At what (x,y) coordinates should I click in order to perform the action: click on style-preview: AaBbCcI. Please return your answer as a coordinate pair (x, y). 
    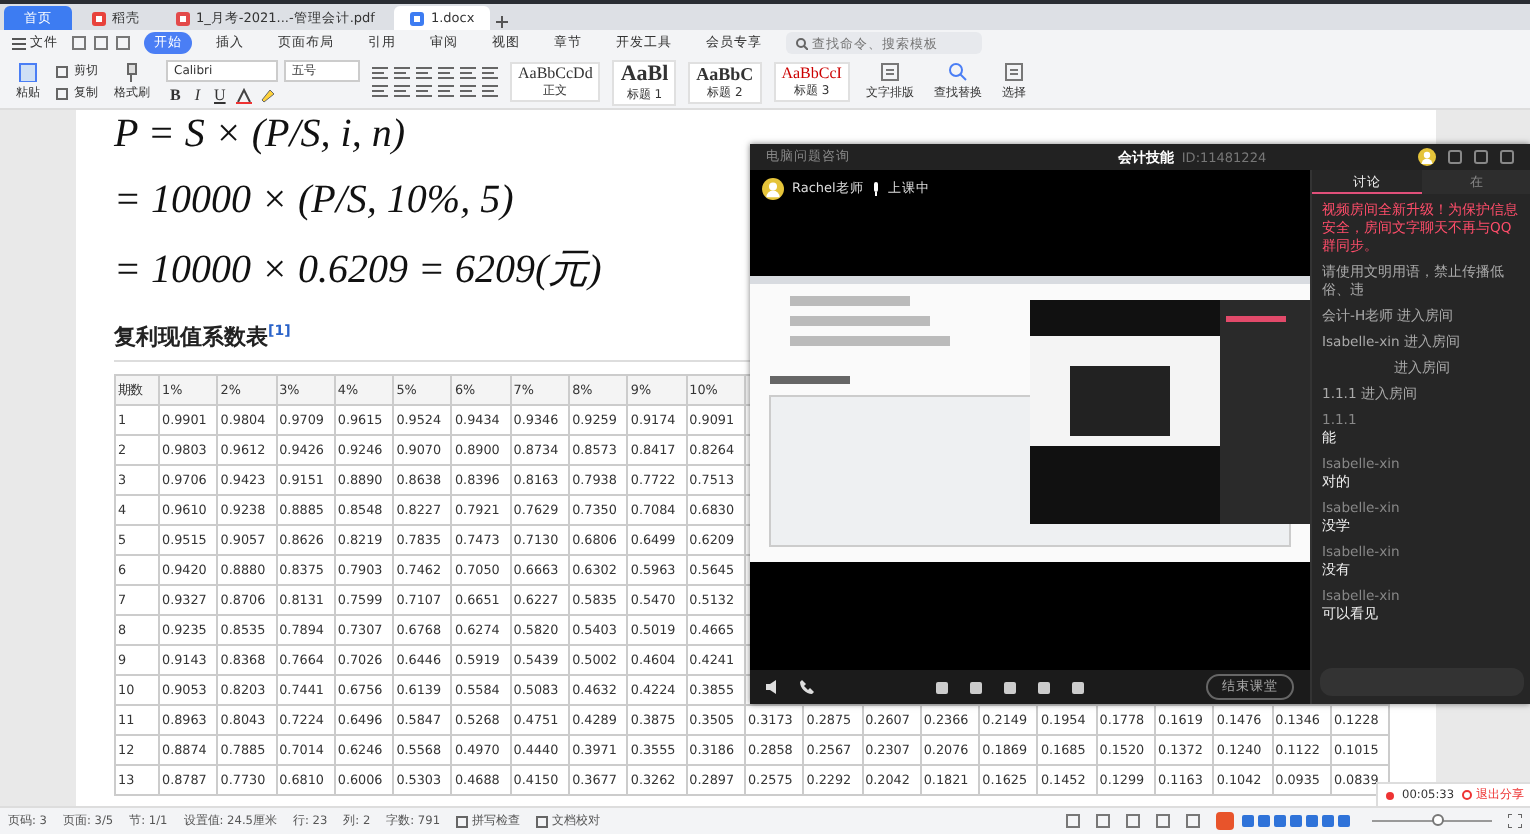
    Looking at the image, I should click on (811, 73).